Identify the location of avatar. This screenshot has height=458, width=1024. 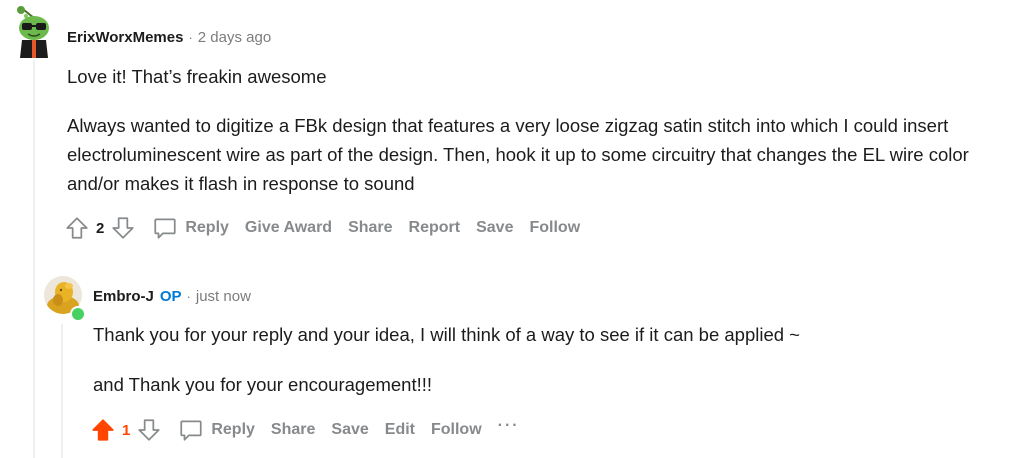
(34, 32).